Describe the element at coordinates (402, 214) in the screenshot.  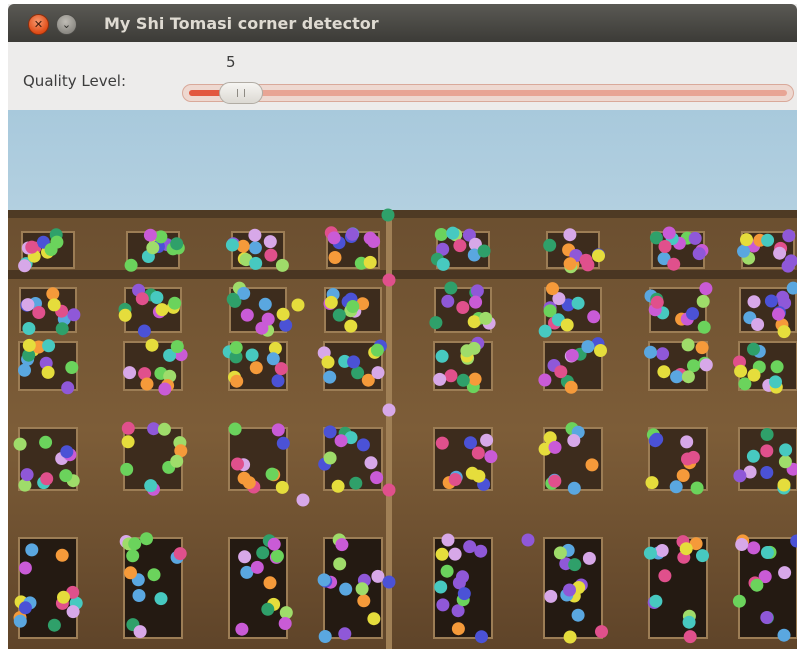
I see `cornice` at that location.